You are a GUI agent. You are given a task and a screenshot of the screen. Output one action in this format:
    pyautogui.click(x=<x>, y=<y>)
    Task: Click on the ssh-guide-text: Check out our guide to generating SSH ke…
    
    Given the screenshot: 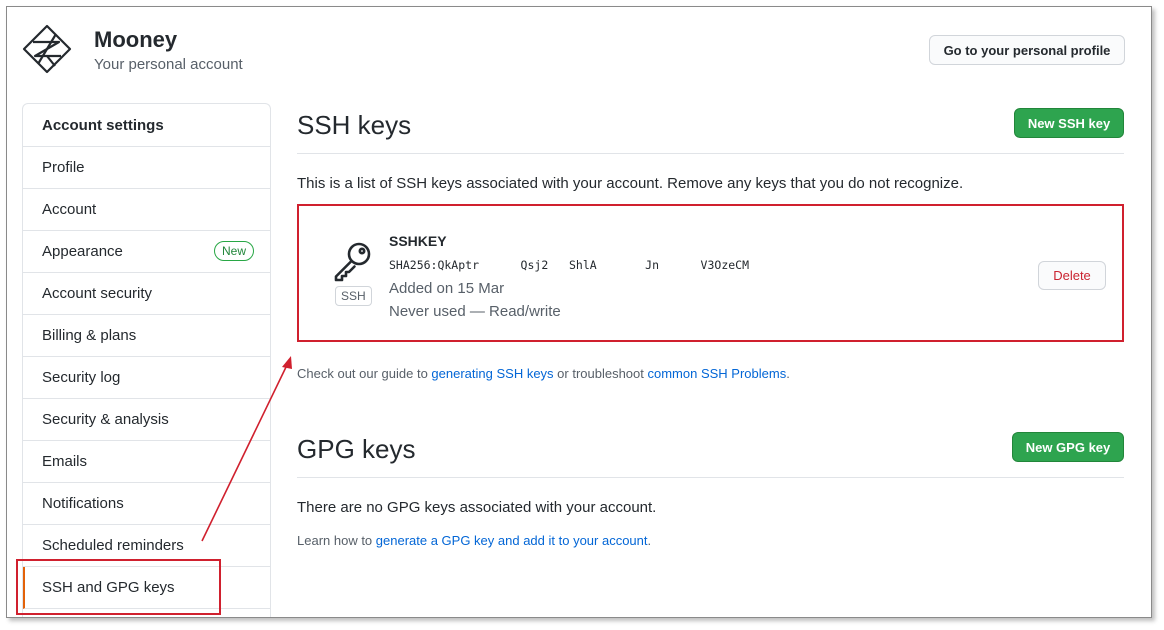 What is the action you would take?
    pyautogui.click(x=543, y=373)
    